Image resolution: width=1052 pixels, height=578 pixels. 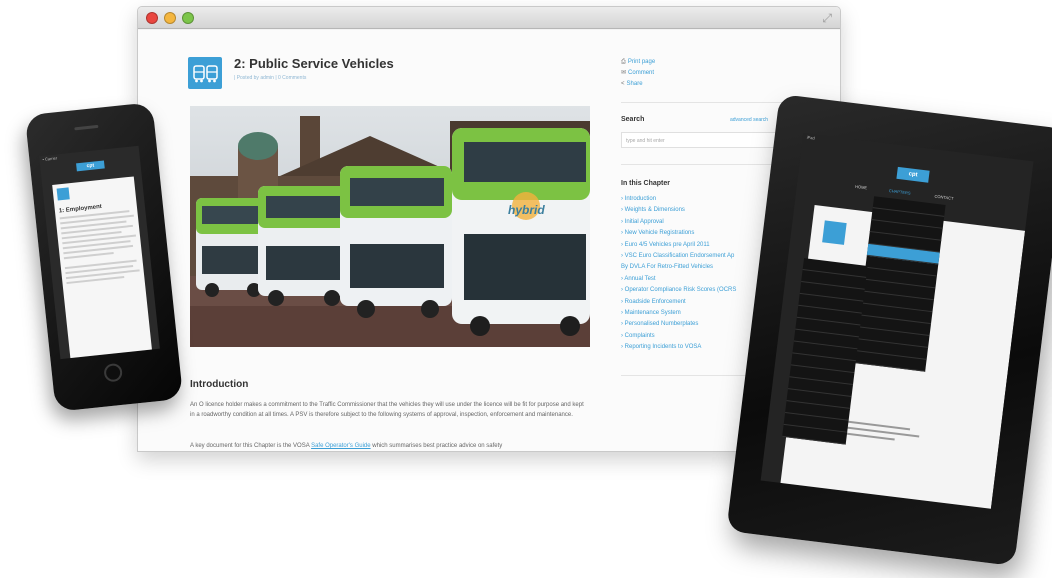 What do you see at coordinates (314, 63) in the screenshot?
I see `post-title: 2: Public Service Vehicles` at bounding box center [314, 63].